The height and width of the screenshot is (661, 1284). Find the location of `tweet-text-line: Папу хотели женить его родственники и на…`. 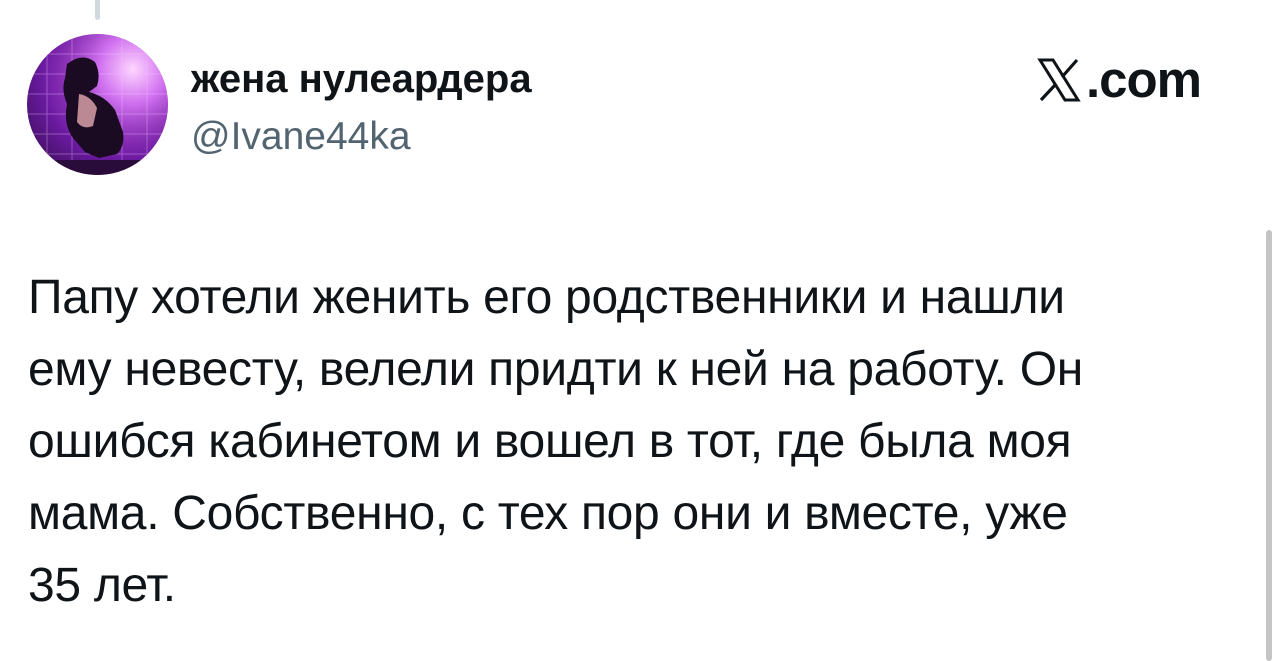

tweet-text-line: Папу хотели женить его родственники и на… is located at coordinates (546, 297).